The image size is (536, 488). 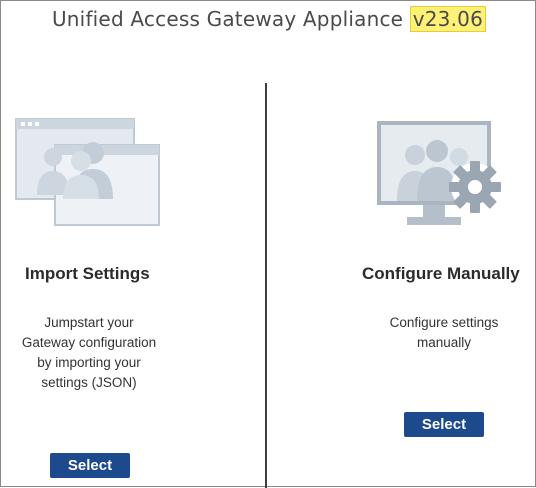 I want to click on configure-manually-select-button: Select, so click(x=444, y=424).